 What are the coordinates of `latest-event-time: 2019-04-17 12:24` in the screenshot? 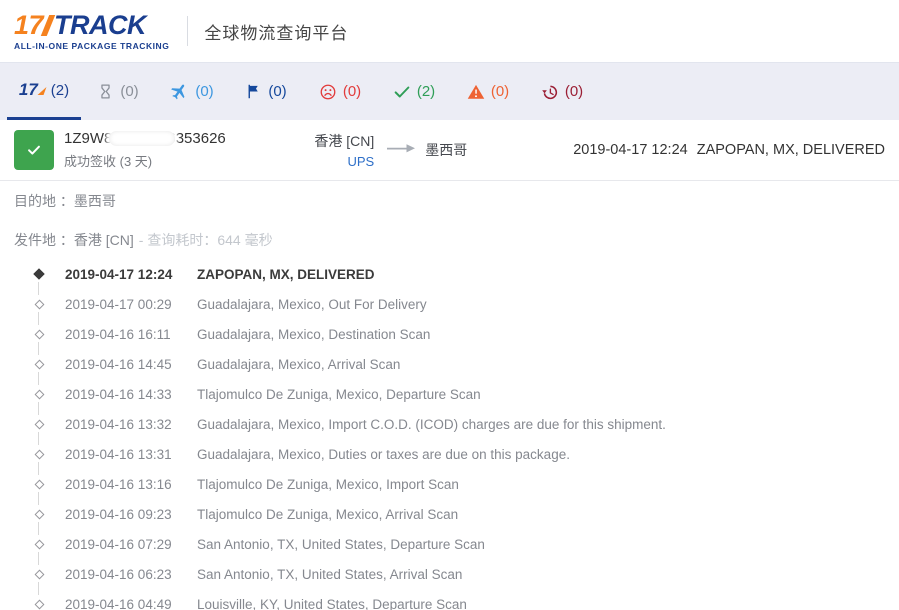 It's located at (630, 150).